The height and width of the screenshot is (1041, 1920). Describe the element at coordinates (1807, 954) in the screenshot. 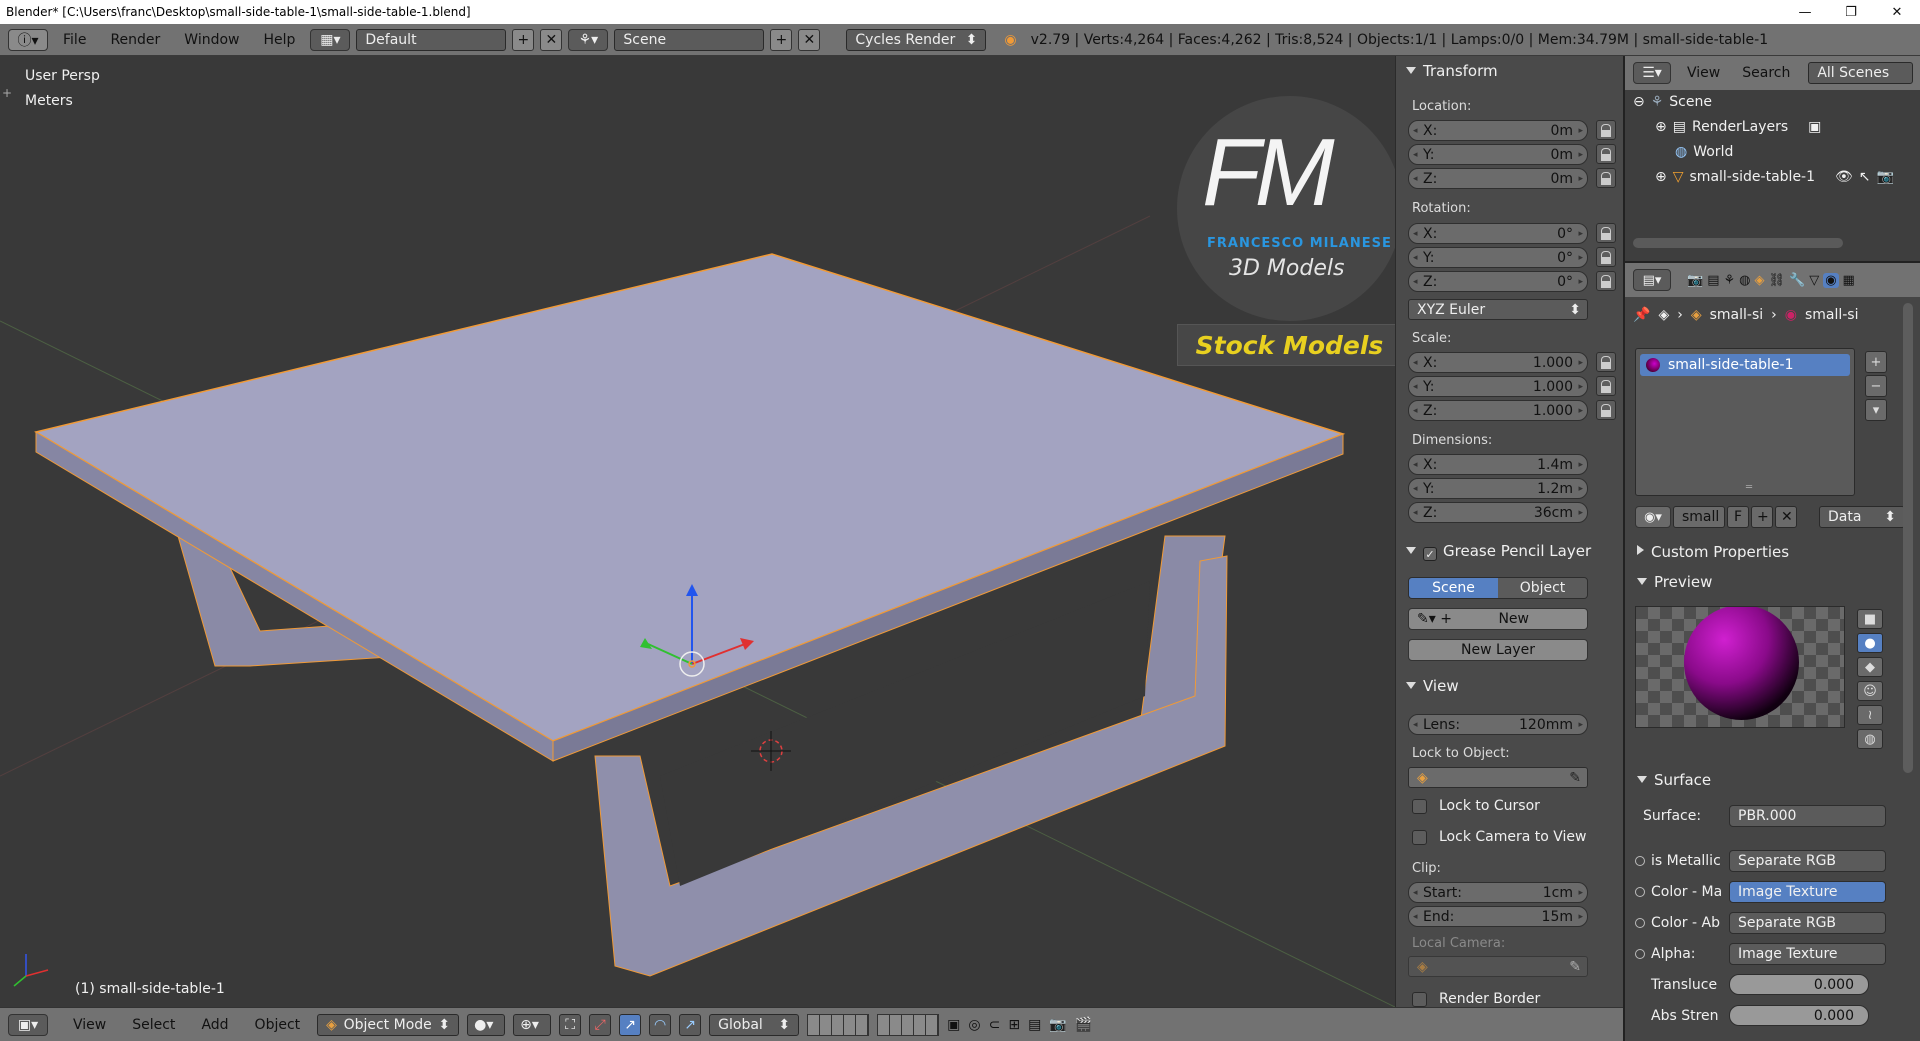

I see `input-alpha-link: Image Texture` at that location.